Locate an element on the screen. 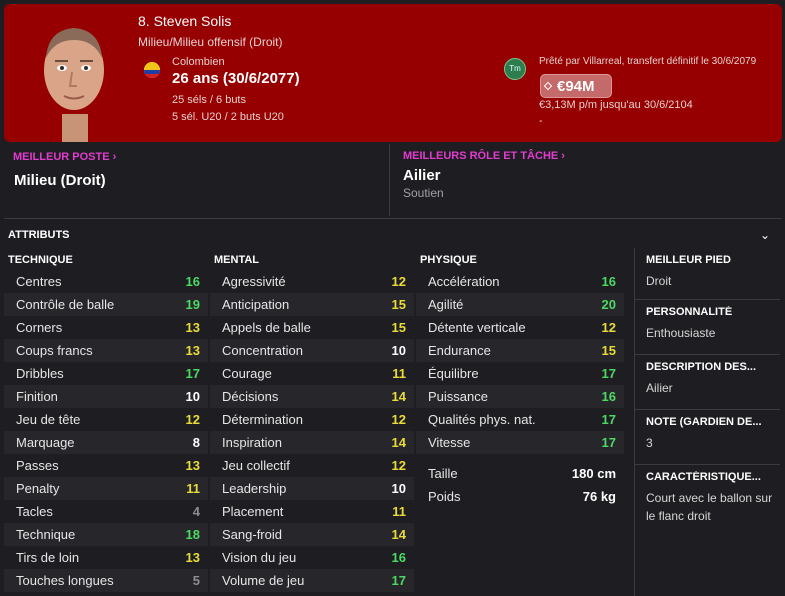 This screenshot has width=785, height=596. personality-value: Enthousiaste is located at coordinates (681, 333).